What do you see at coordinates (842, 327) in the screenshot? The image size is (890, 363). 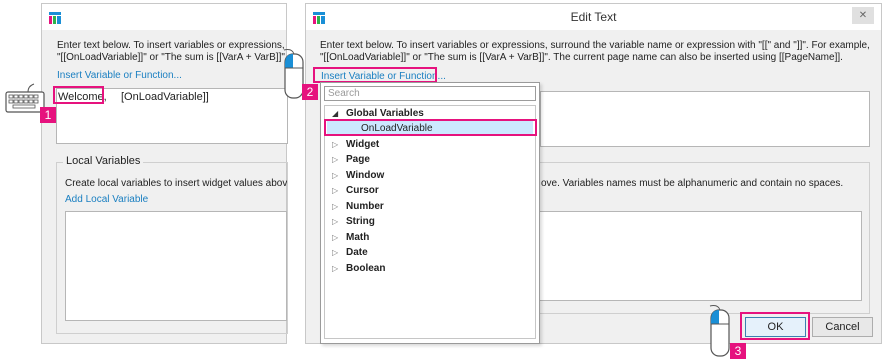 I see `cancel-button: Cancel` at bounding box center [842, 327].